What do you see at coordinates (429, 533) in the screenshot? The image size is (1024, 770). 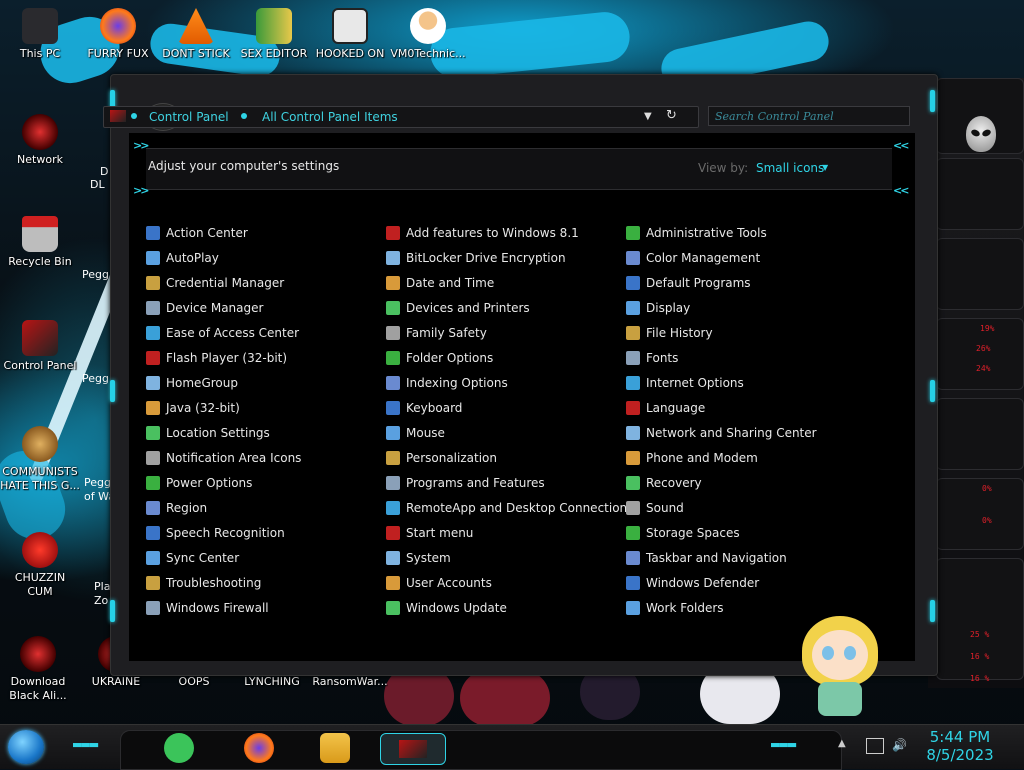 I see `cp-item-start-menu: Start menu` at bounding box center [429, 533].